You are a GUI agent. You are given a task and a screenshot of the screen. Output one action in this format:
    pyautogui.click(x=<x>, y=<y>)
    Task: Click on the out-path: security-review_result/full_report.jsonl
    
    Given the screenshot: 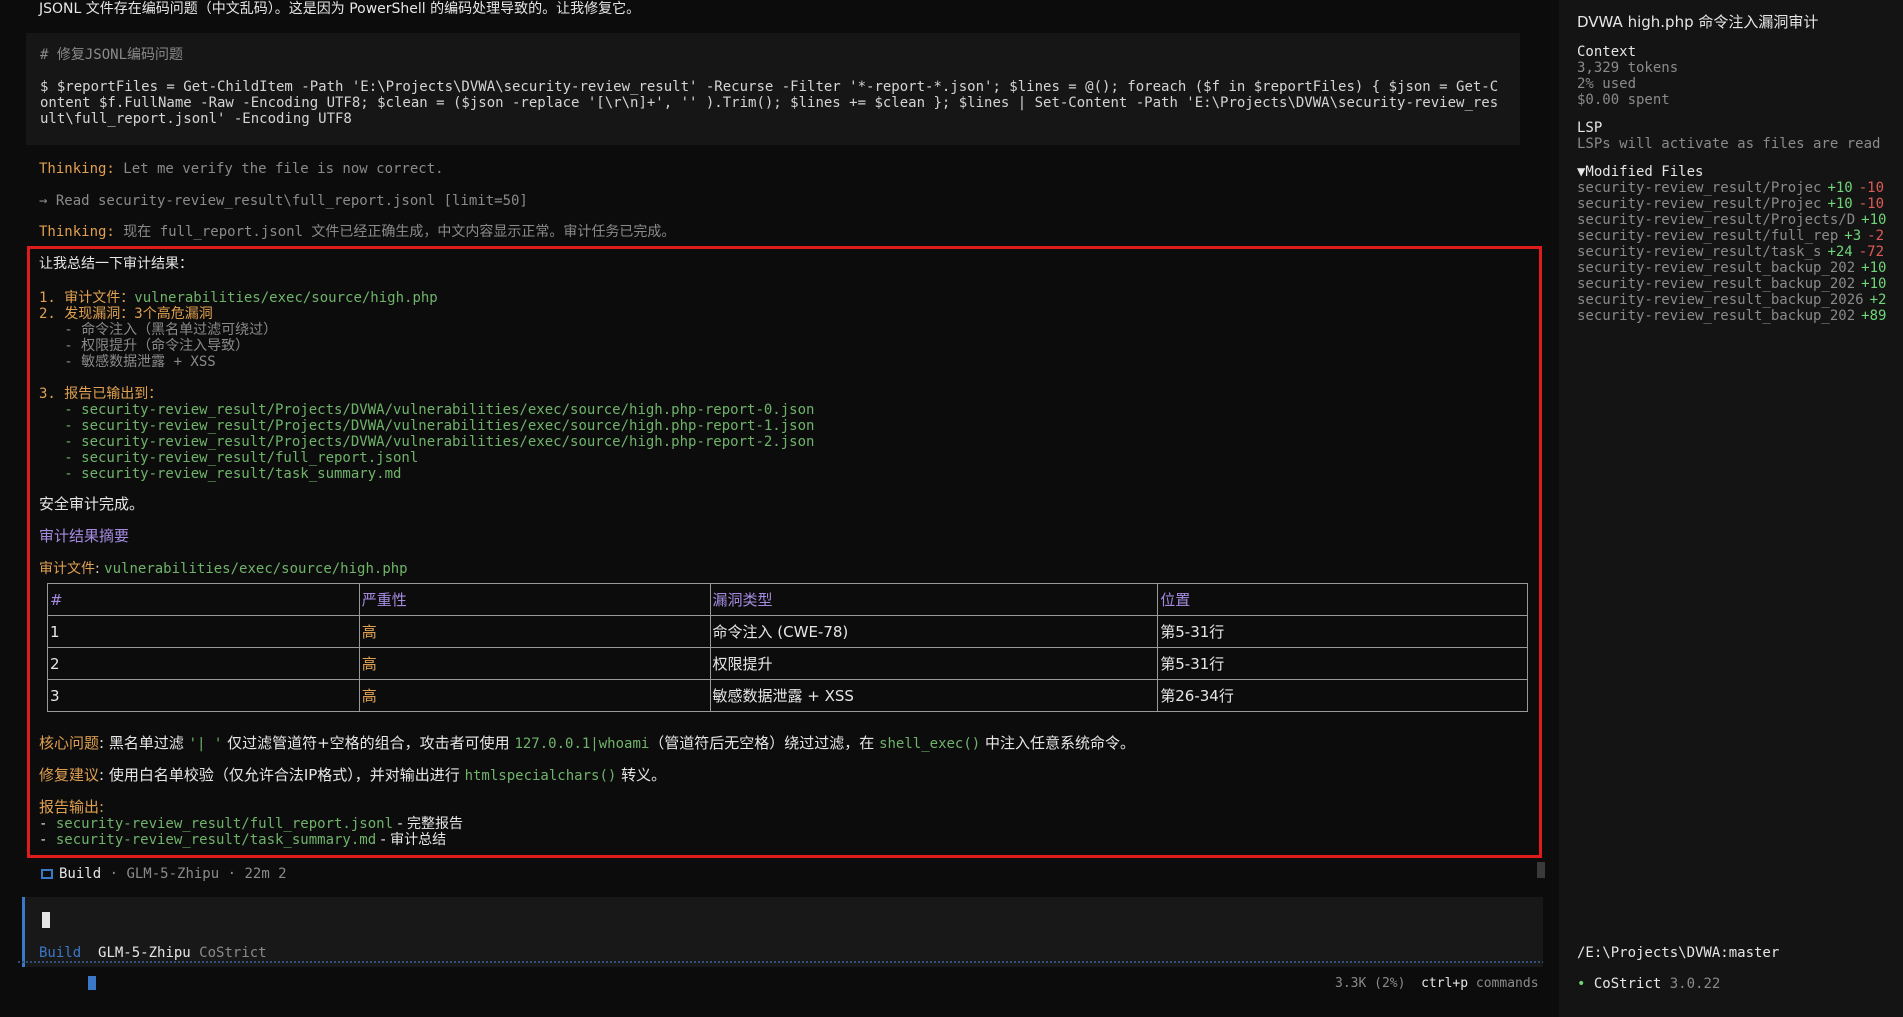 What is the action you would take?
    pyautogui.click(x=224, y=824)
    